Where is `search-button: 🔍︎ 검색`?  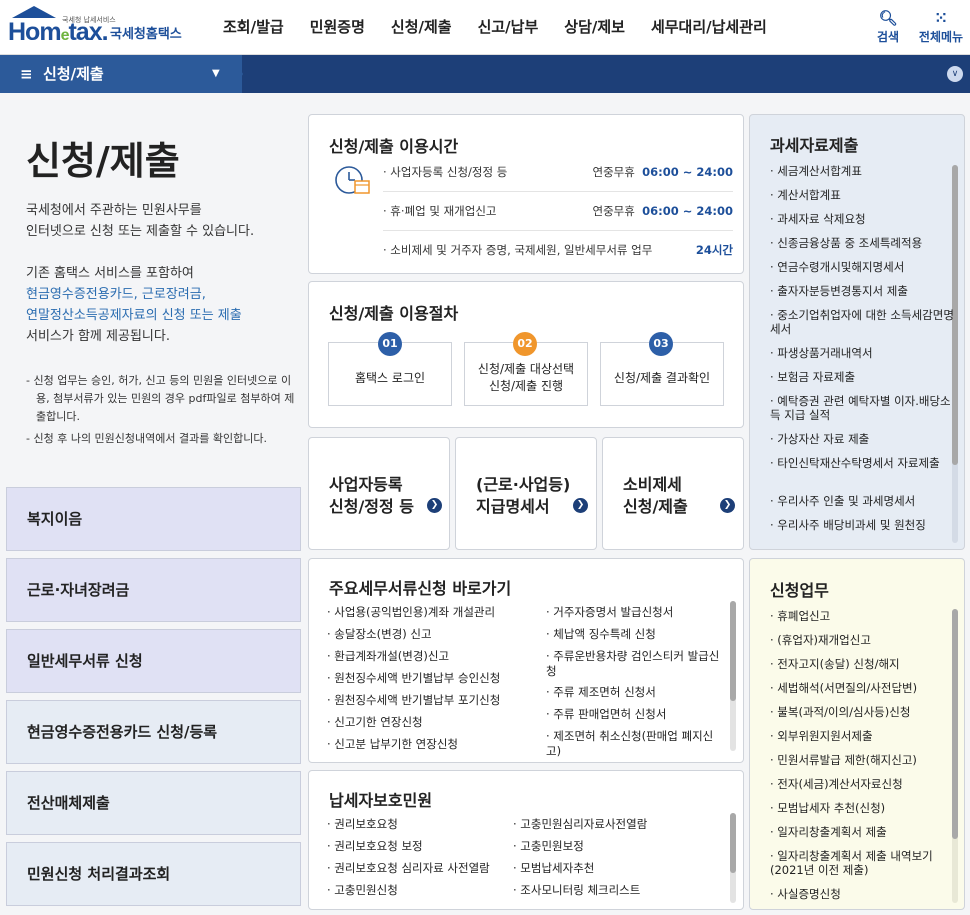
search-button: 🔍︎ 검색 is located at coordinates (888, 26).